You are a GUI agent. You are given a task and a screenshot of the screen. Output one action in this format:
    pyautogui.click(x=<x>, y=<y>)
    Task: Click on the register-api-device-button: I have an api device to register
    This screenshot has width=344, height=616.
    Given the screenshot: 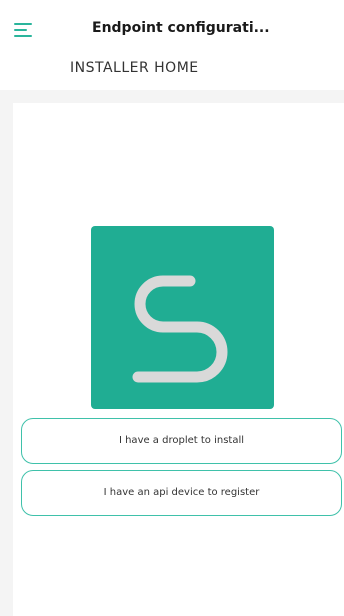 What is the action you would take?
    pyautogui.click(x=181, y=493)
    